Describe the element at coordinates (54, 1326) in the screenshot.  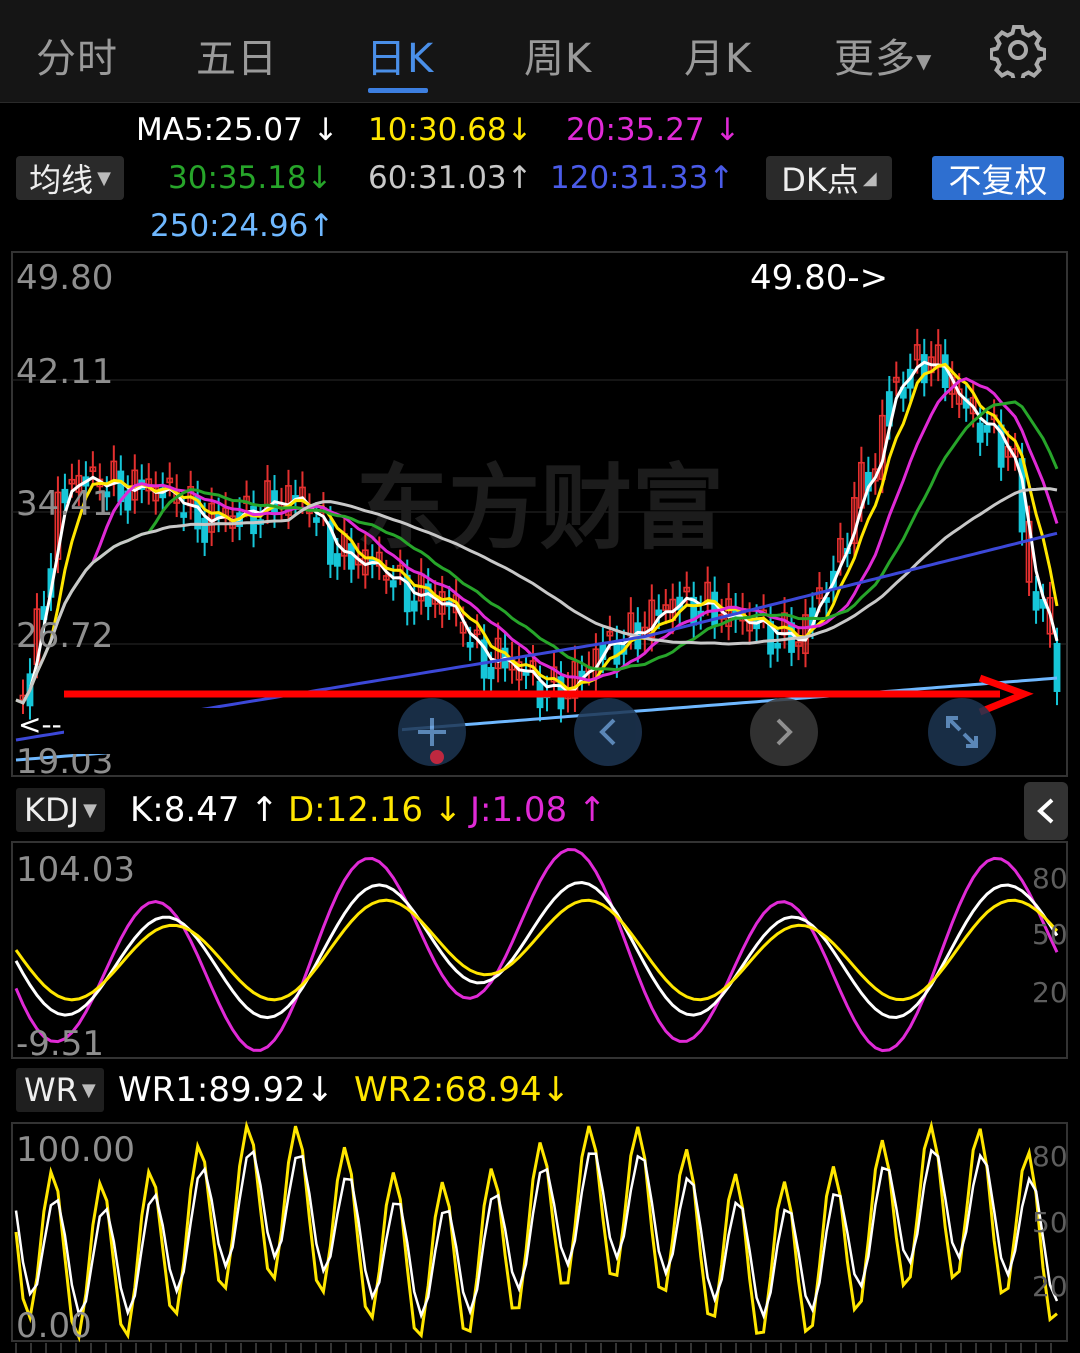
I see `wr-y-bottom: 0.00` at that location.